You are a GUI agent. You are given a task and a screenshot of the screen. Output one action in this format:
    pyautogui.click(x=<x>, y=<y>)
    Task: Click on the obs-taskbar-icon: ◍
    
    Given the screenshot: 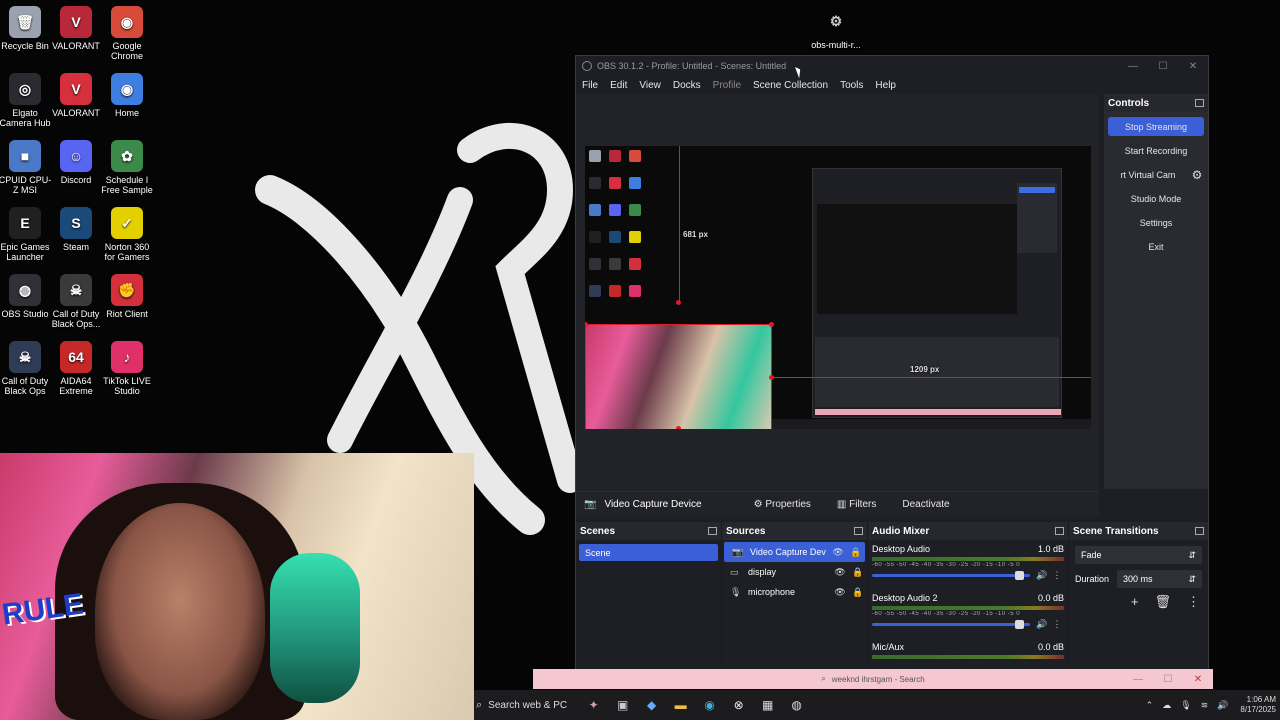 What is the action you would take?
    pyautogui.click(x=796, y=705)
    